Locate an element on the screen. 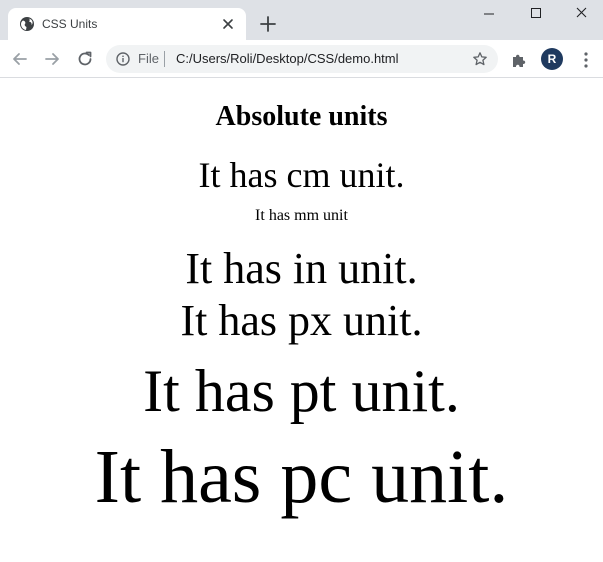  in-unit-text: It has in unit. is located at coordinates (301, 268).